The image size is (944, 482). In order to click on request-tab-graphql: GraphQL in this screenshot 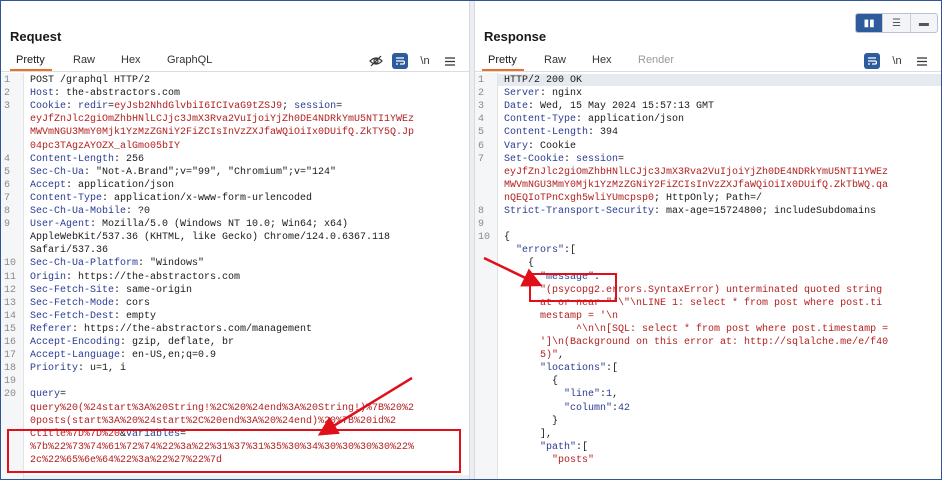, I will do `click(189, 60)`.